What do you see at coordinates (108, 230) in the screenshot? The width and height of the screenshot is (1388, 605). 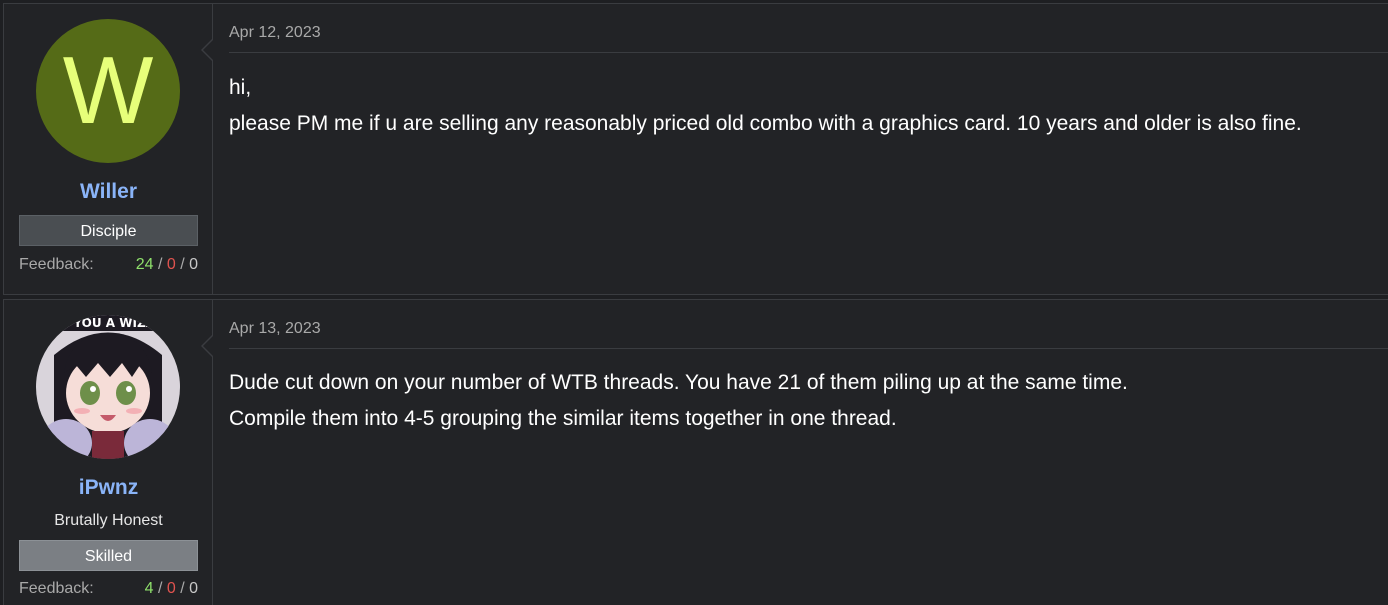 I see `user-rank-badge: Disciple` at bounding box center [108, 230].